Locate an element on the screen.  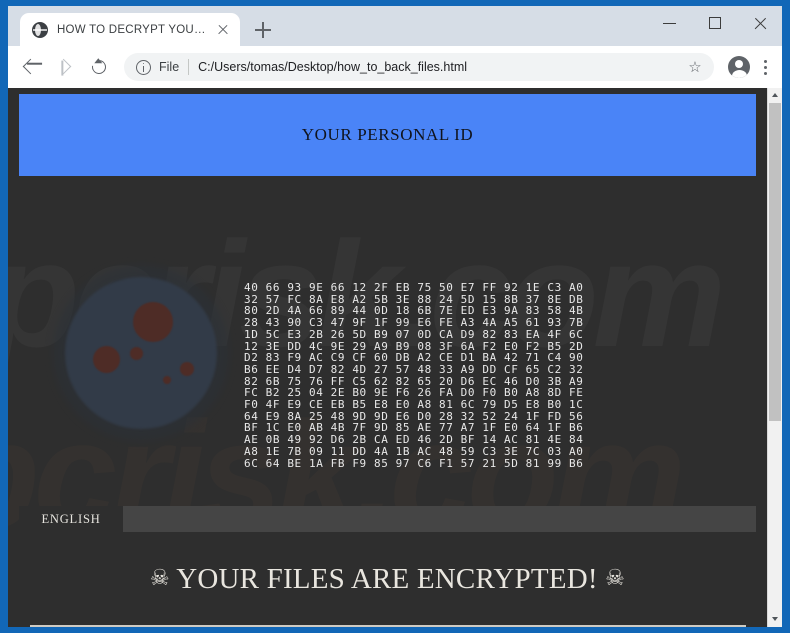
language-tab-strip is located at coordinates (387, 519).